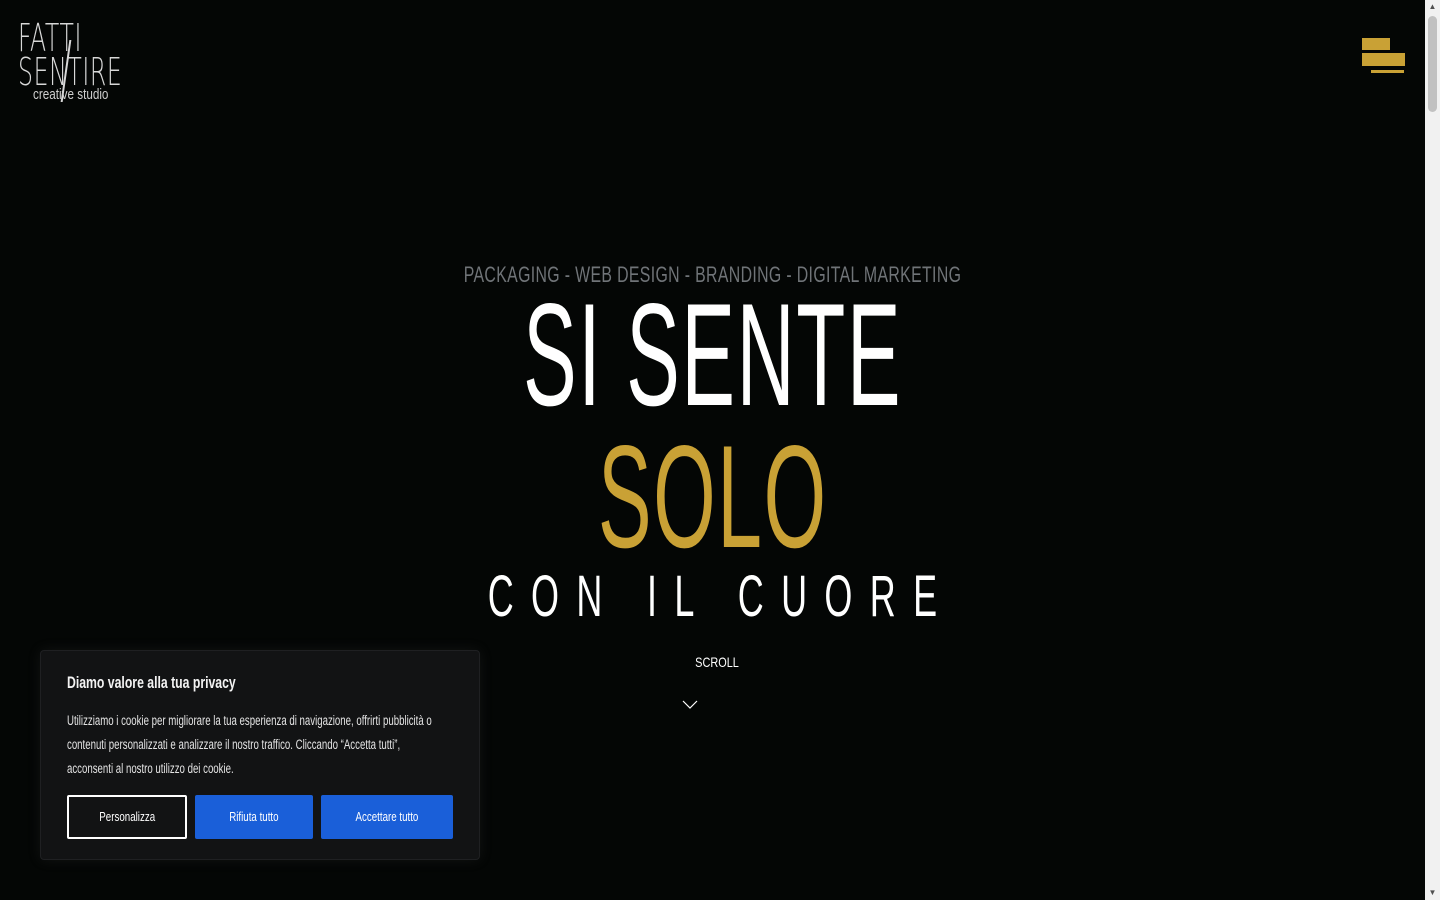 This screenshot has height=900, width=1440. Describe the element at coordinates (717, 662) in the screenshot. I see `scroll-label-text: SCROLL` at that location.